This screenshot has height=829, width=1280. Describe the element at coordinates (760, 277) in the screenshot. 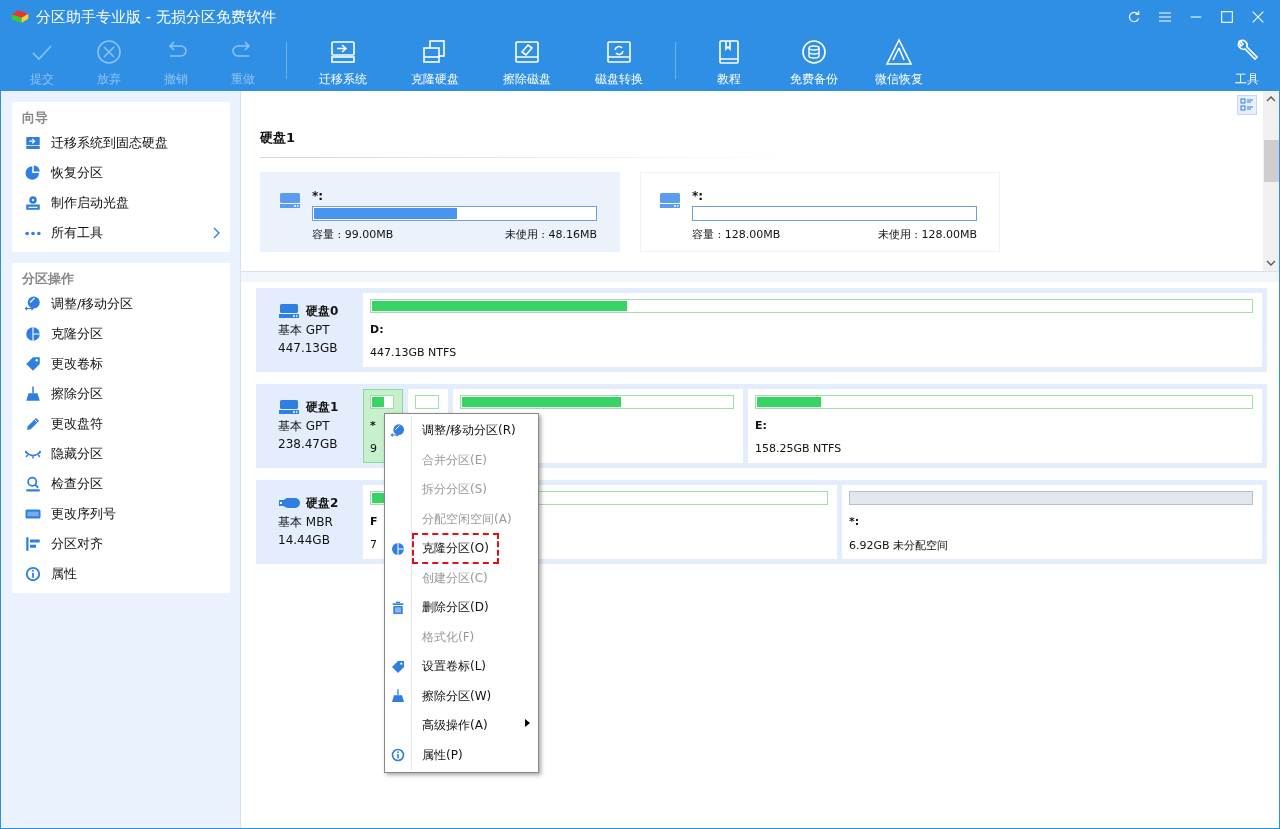

I see `splitter-handle` at that location.